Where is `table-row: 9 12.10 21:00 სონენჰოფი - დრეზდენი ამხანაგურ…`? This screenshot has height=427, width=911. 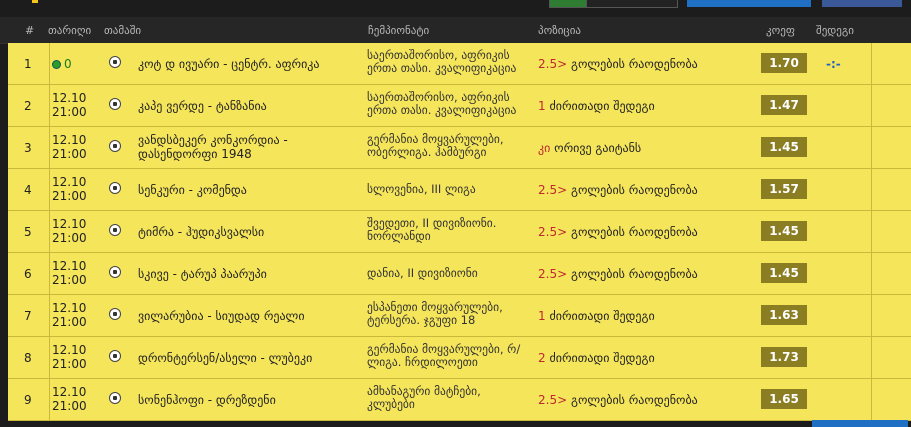
table-row: 9 12.10 21:00 სონენჰოფი - დრეზდენი ამხანაგურ… is located at coordinates (459, 400).